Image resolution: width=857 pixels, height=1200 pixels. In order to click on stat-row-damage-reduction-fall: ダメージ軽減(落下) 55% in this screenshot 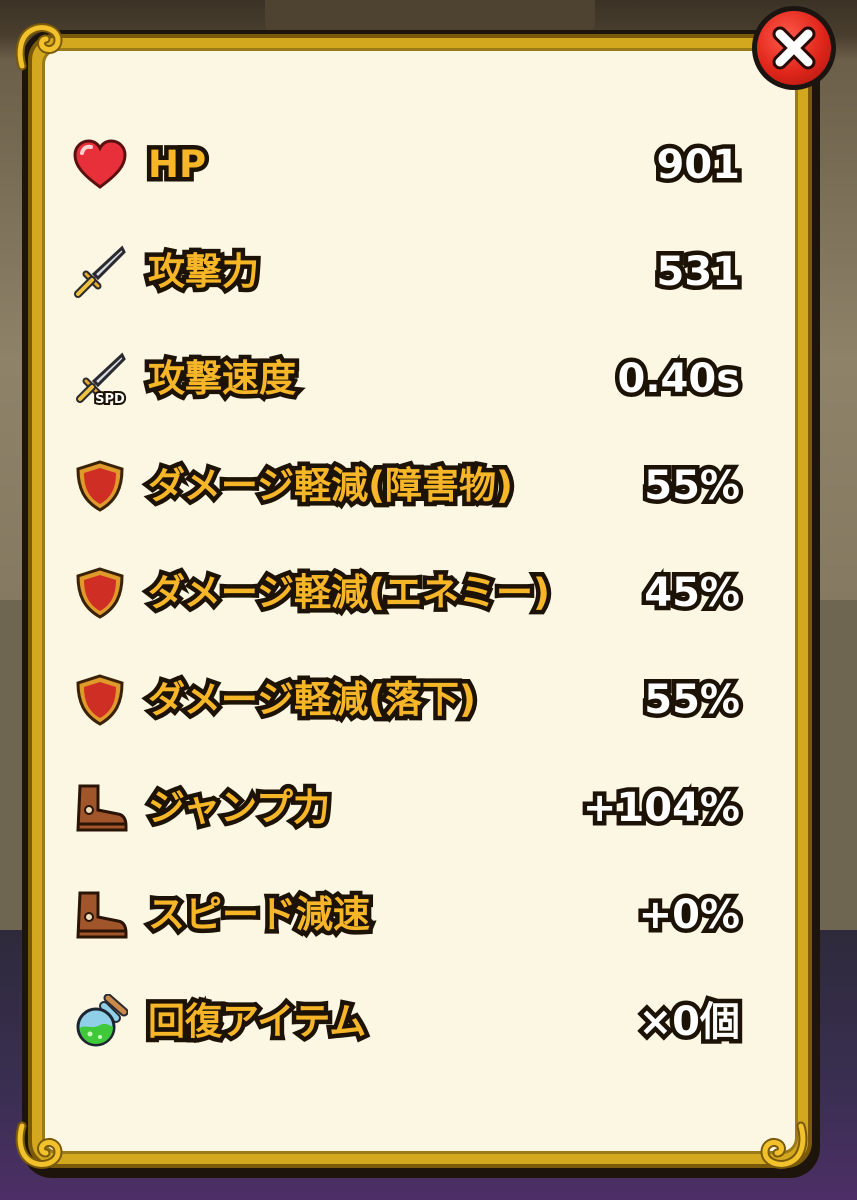, I will do `click(408, 700)`.